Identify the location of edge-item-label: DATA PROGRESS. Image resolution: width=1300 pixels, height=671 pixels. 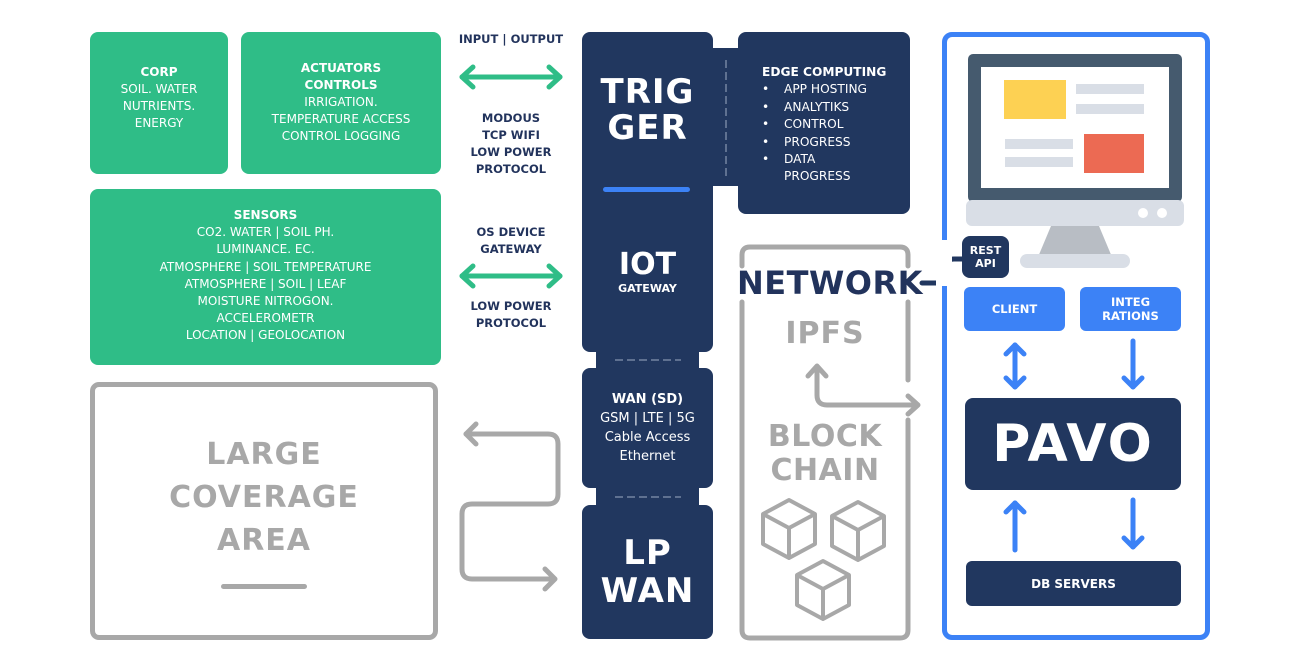
(817, 168).